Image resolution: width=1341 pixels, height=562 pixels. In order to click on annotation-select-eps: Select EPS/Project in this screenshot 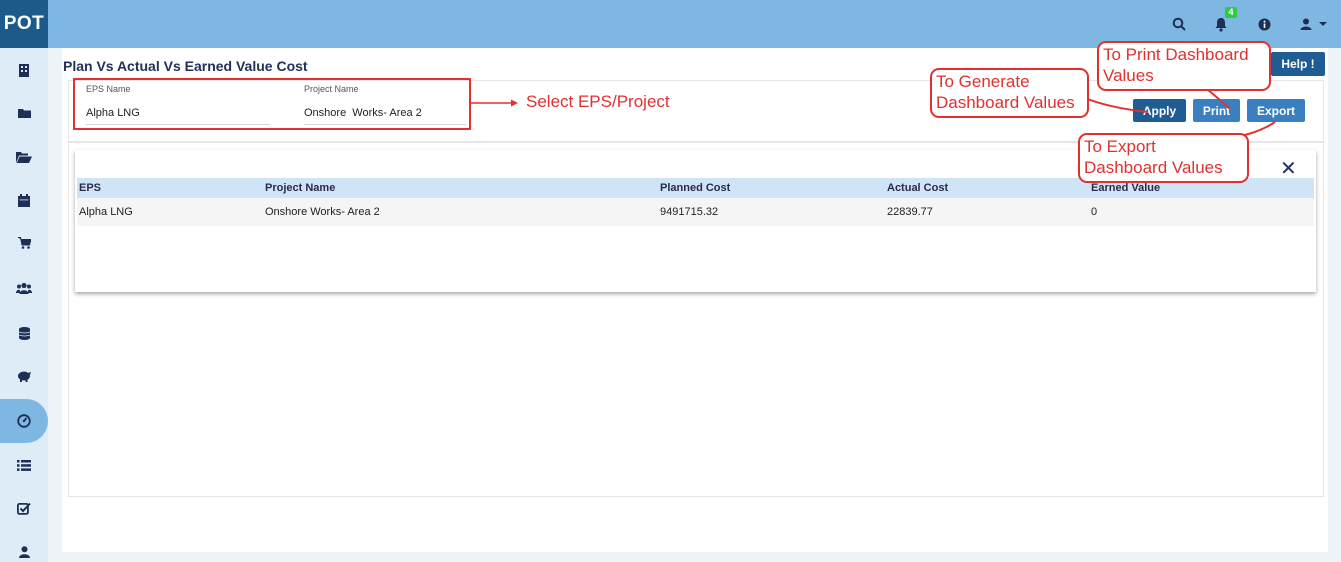, I will do `click(598, 101)`.